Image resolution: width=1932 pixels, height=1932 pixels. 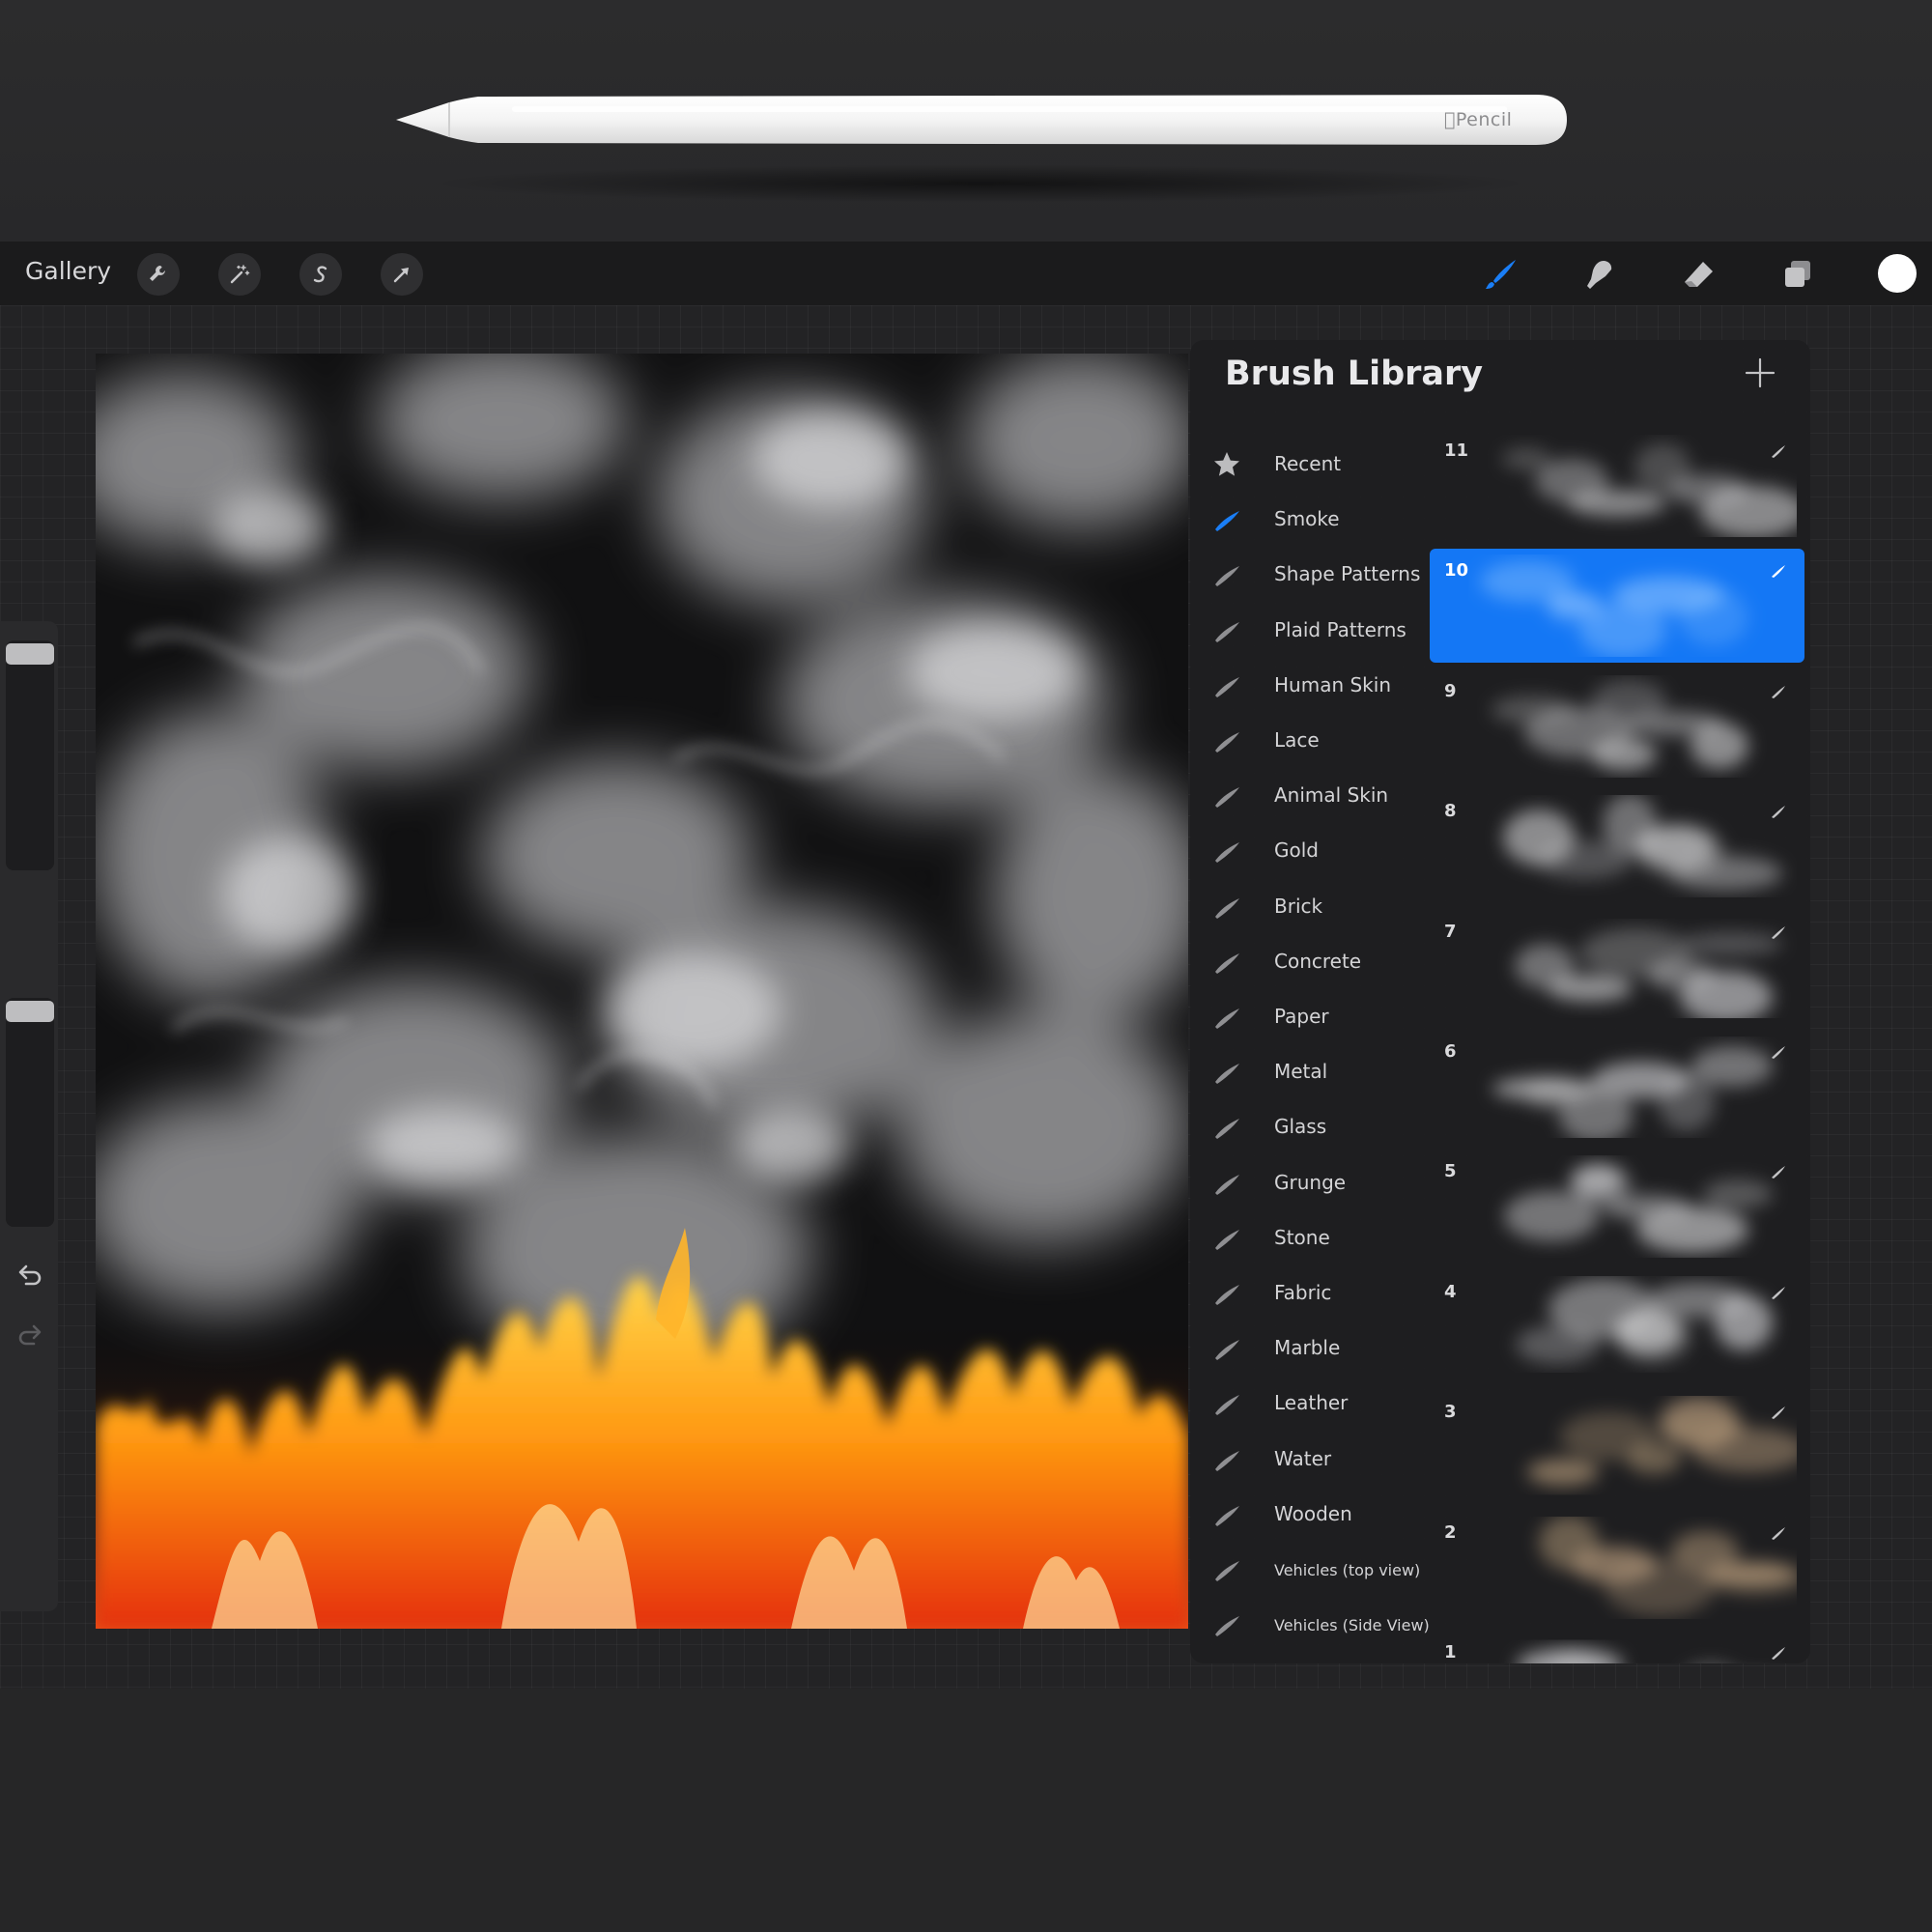 I want to click on opacity-slider, so click(x=30, y=1112).